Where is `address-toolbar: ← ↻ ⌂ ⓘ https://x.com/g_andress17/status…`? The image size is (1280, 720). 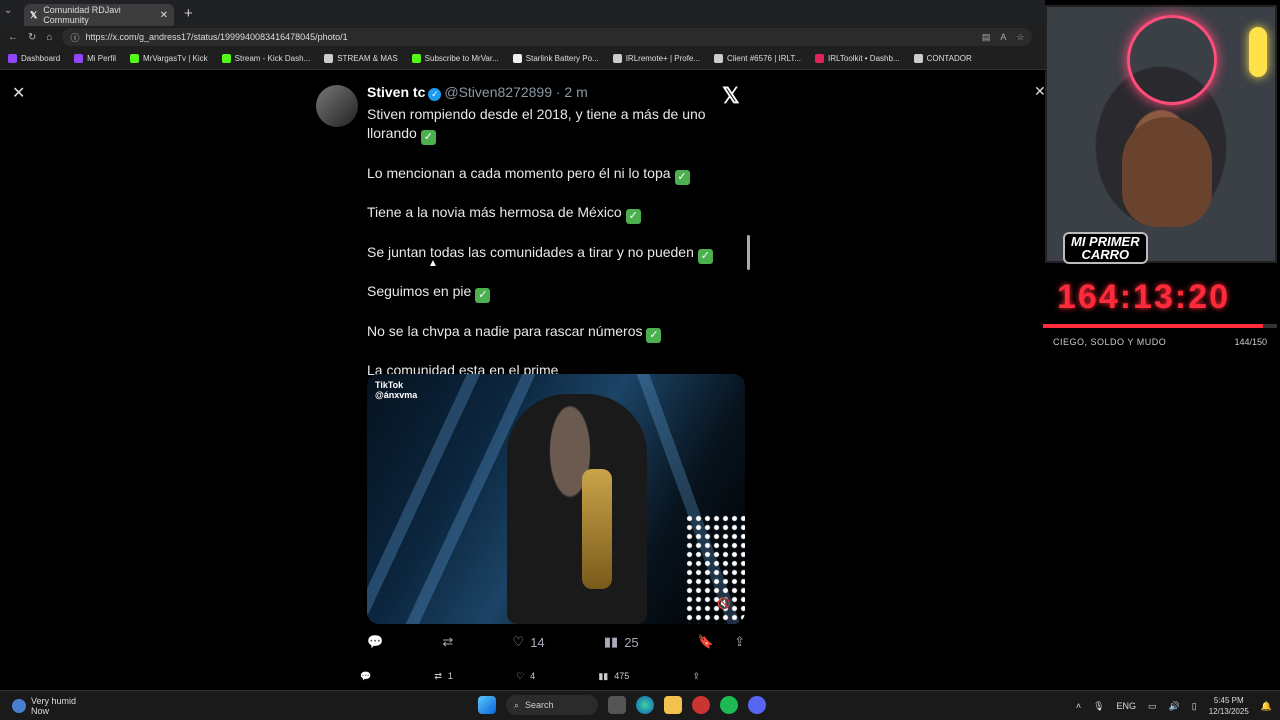
address-toolbar: ← ↻ ⌂ ⓘ https://x.com/g_andress17/status… is located at coordinates (522, 37).